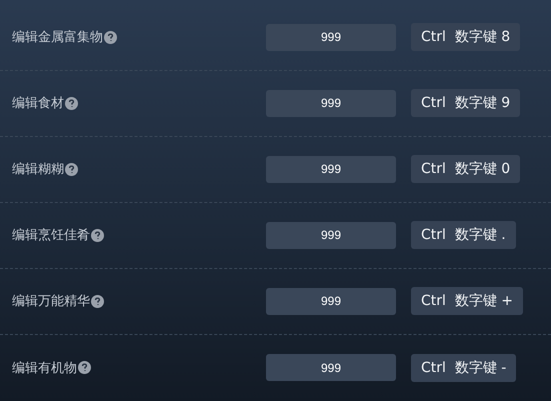 Image resolution: width=551 pixels, height=401 pixels. What do you see at coordinates (467, 301) in the screenshot?
I see `hotkey-button: Ctrl 数字键 +` at bounding box center [467, 301].